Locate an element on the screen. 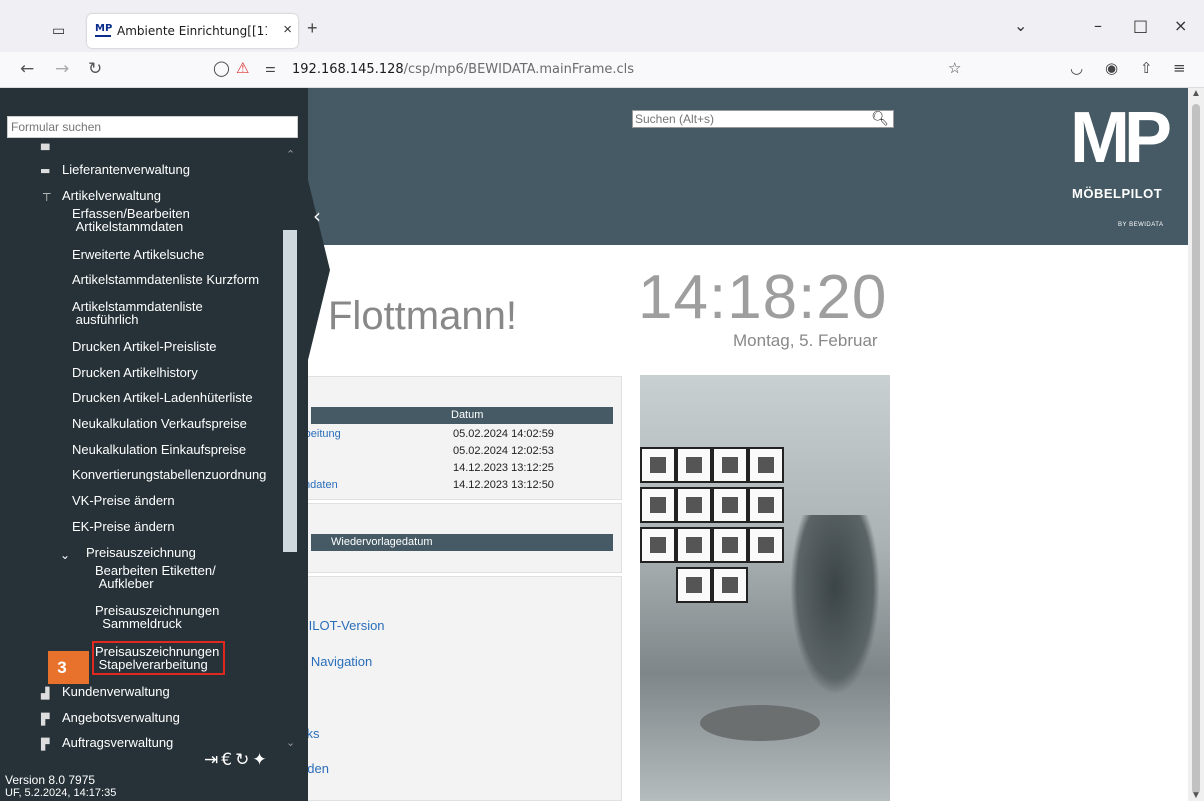  reminder-date-header: Wiedervorlagedatum is located at coordinates (382, 542).